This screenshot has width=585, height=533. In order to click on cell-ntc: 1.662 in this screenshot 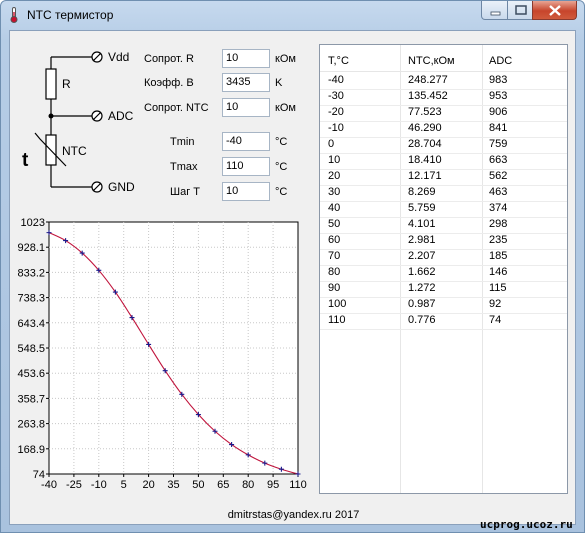, I will do `click(422, 272)`.